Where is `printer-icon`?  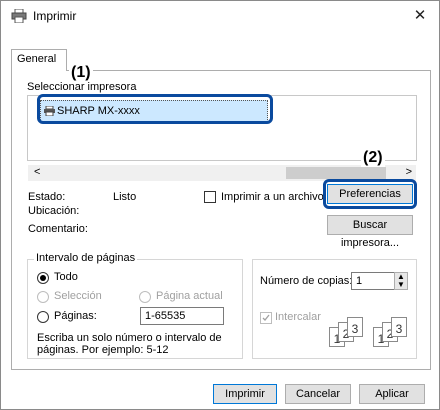
printer-icon is located at coordinates (19, 16).